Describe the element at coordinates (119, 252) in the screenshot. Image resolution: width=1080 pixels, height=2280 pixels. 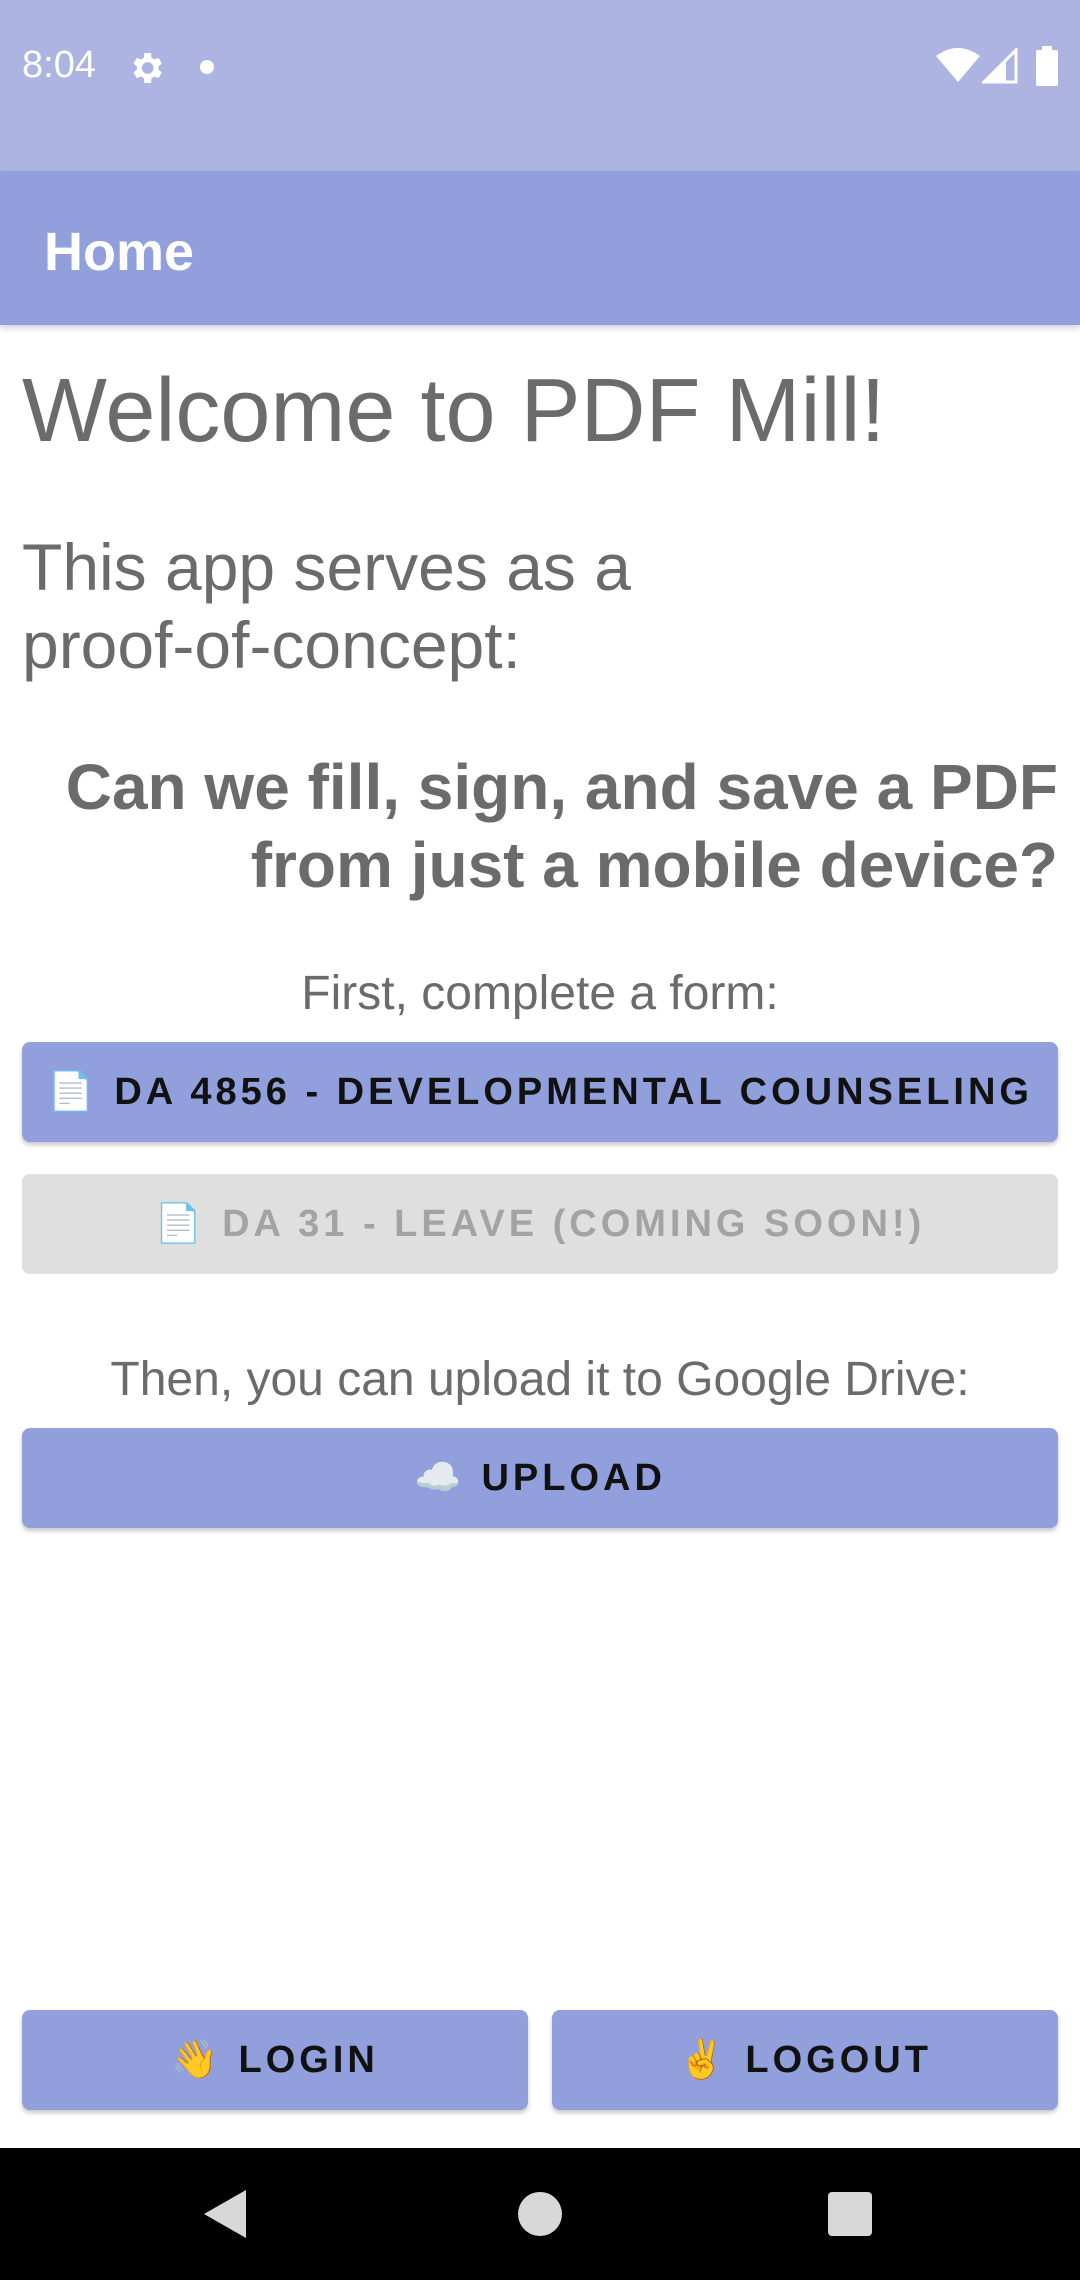
I see `page-title: Home` at that location.